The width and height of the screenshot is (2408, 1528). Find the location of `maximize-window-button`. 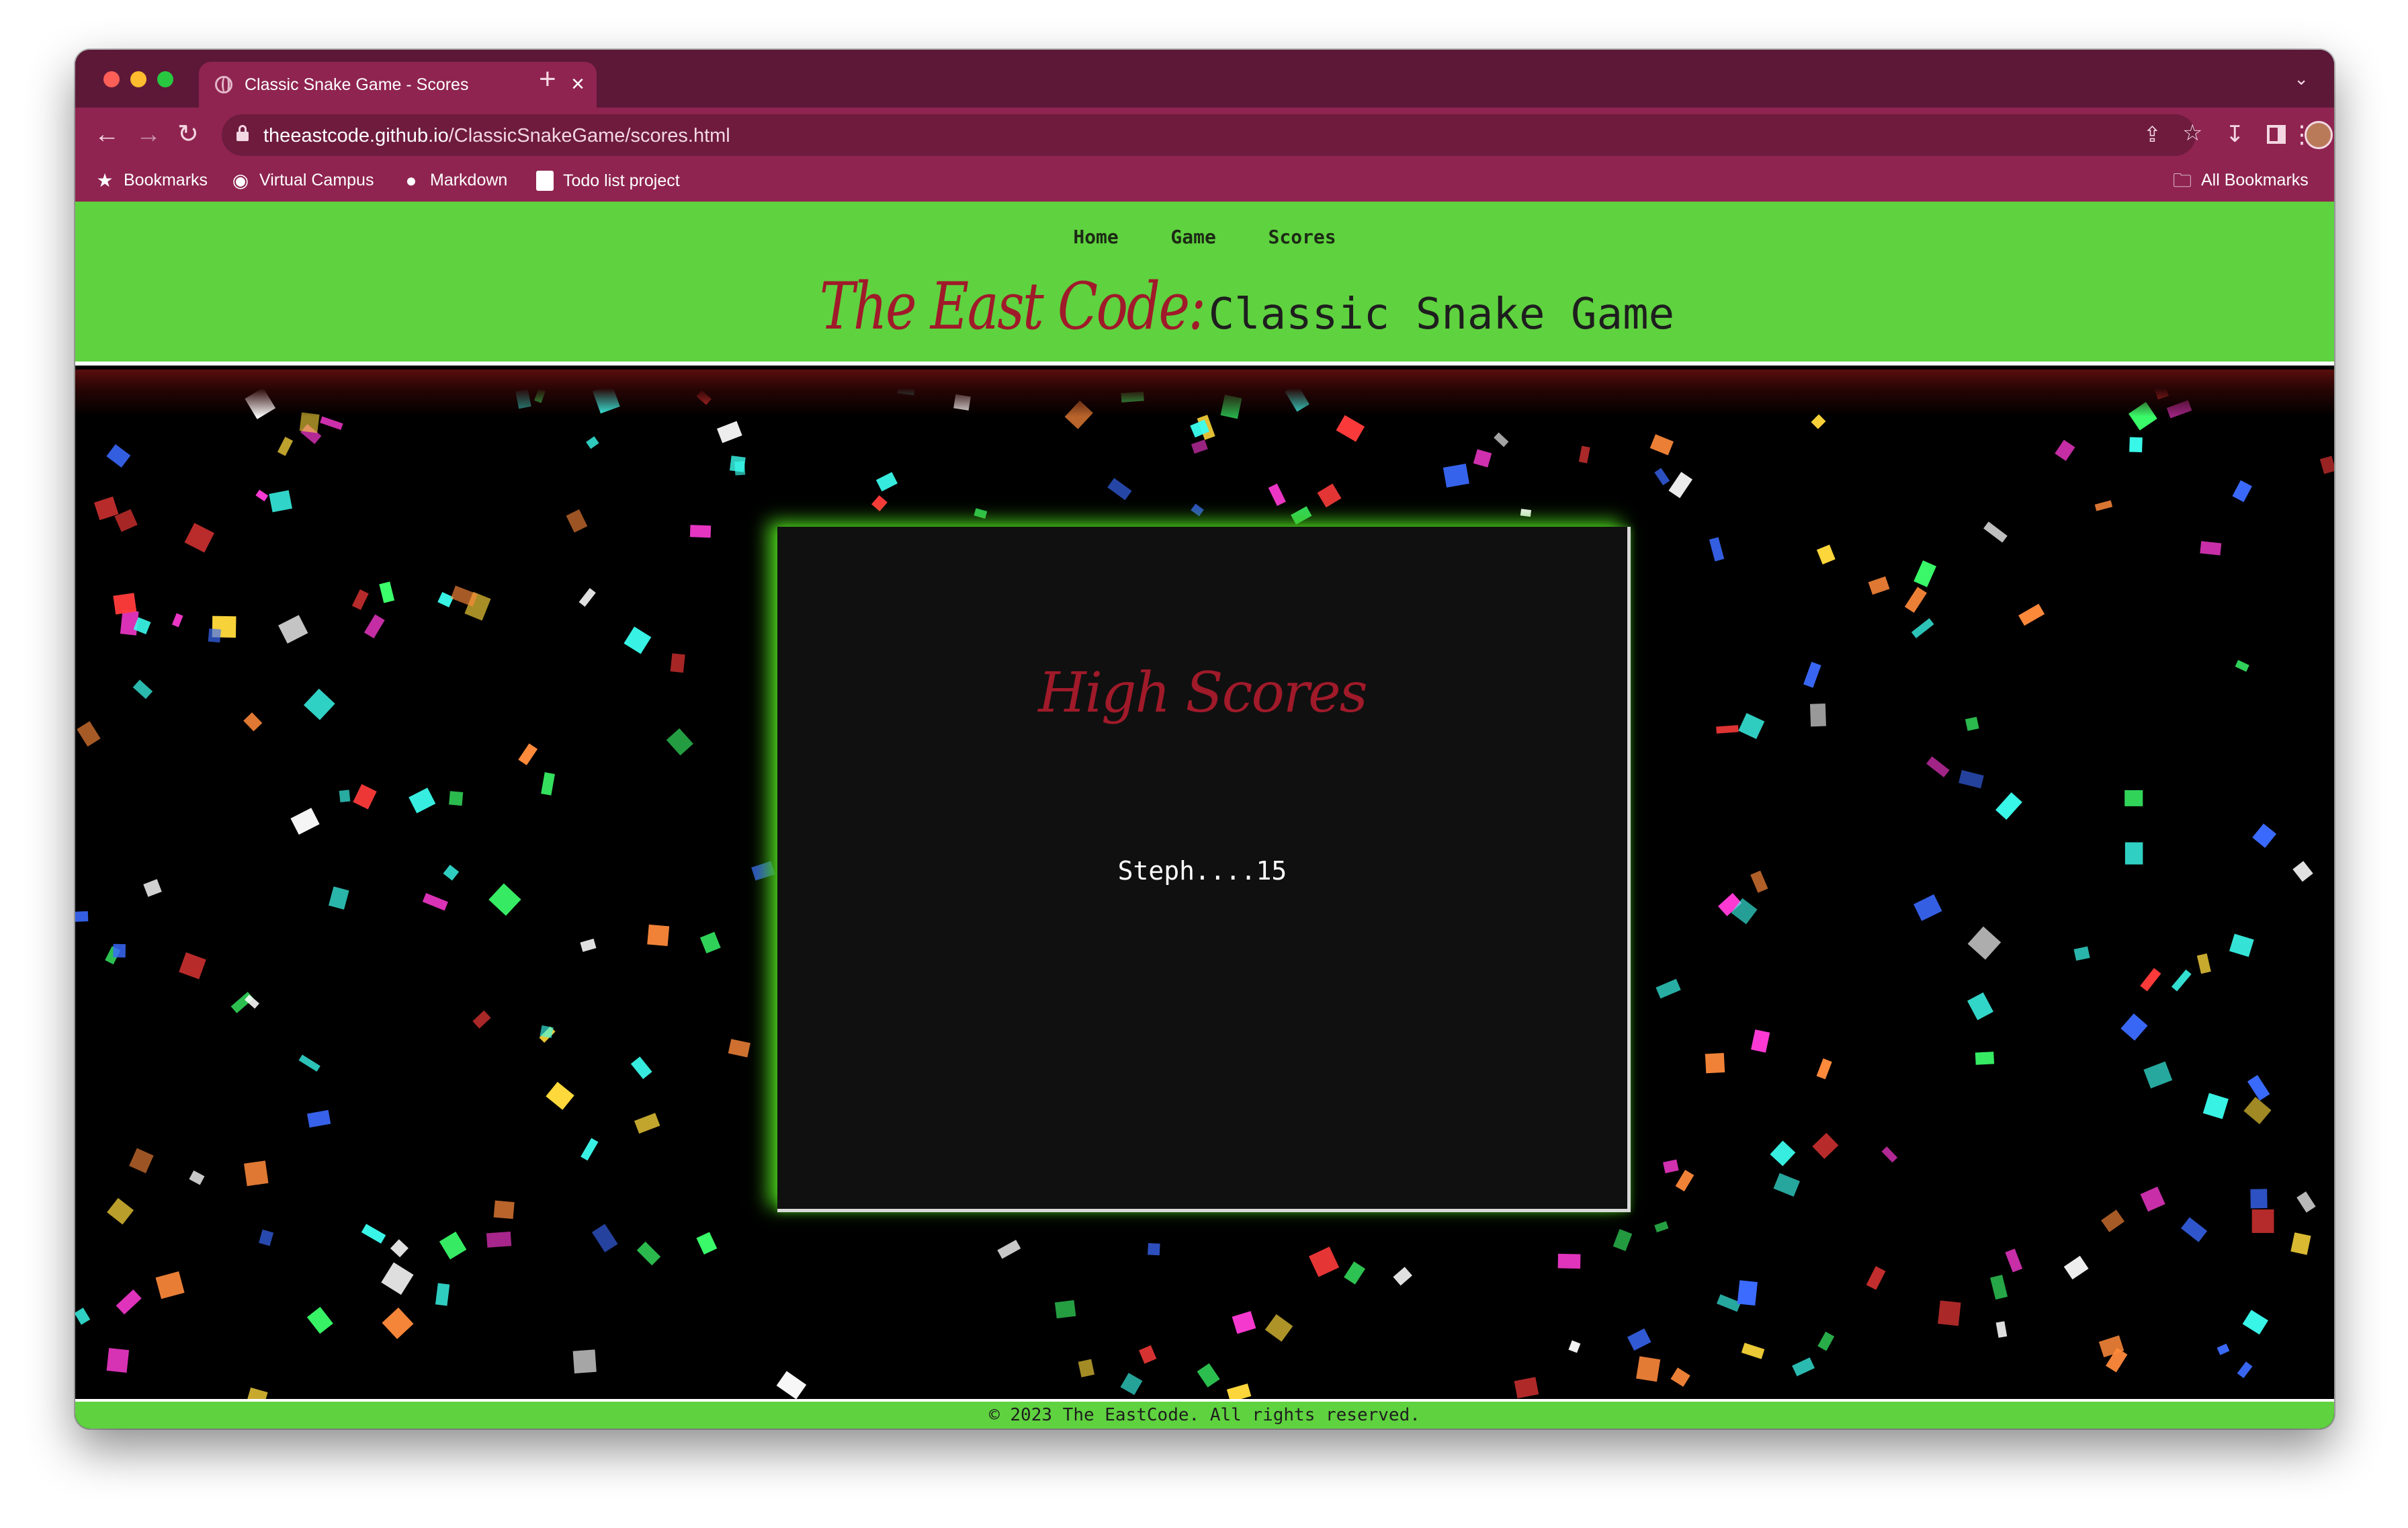

maximize-window-button is located at coordinates (165, 79).